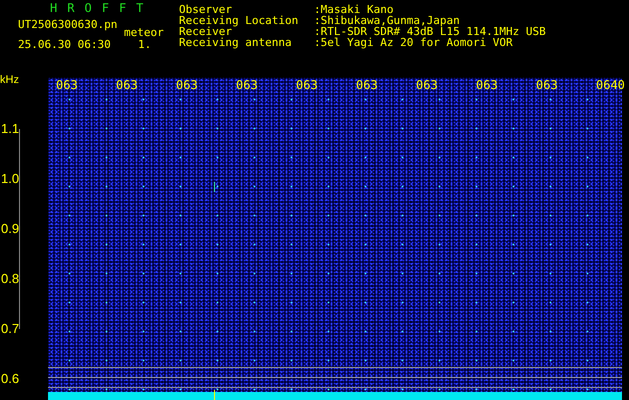 The height and width of the screenshot is (400, 629). Describe the element at coordinates (610, 85) in the screenshot. I see `time-label: 0640` at that location.